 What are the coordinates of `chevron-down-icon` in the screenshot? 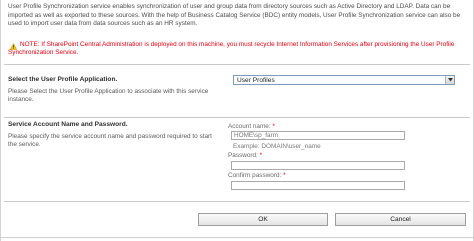 It's located at (449, 80).